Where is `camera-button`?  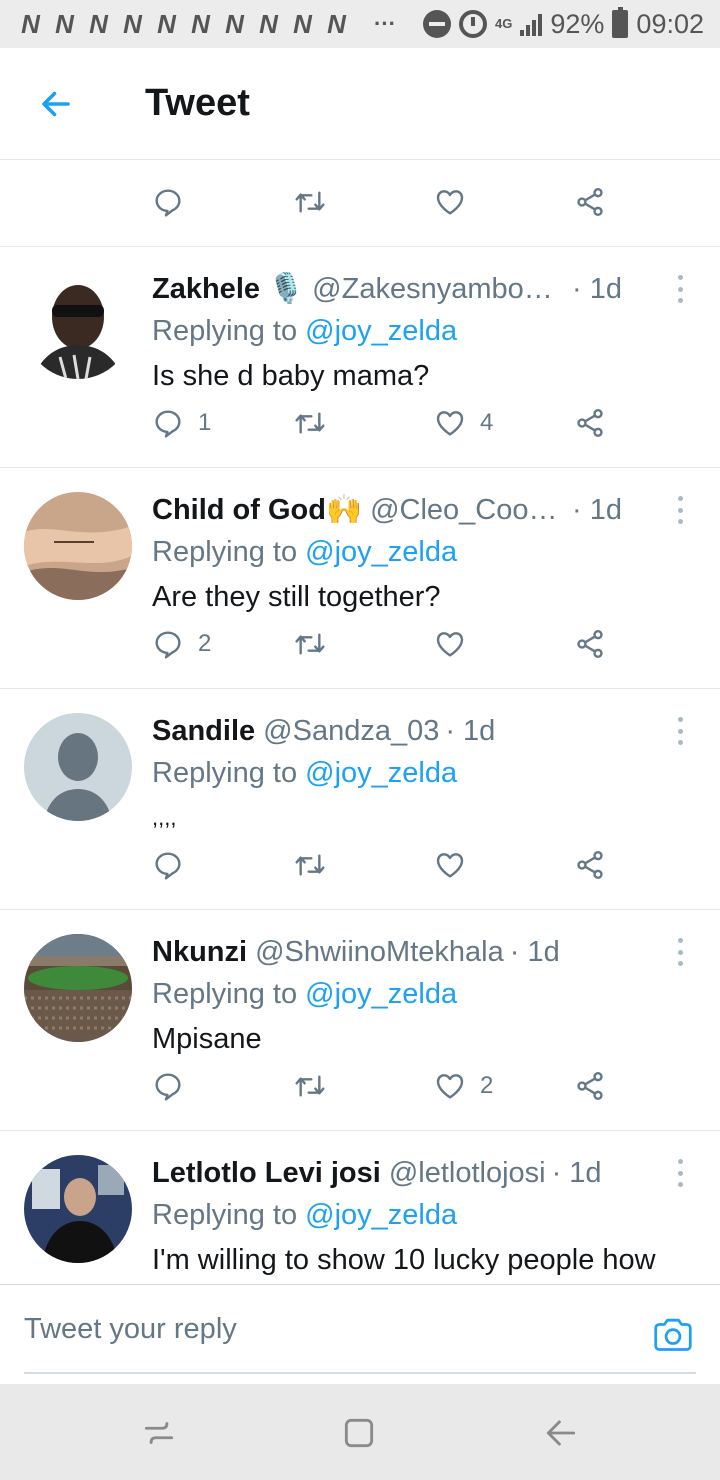
camera-button is located at coordinates (673, 1336).